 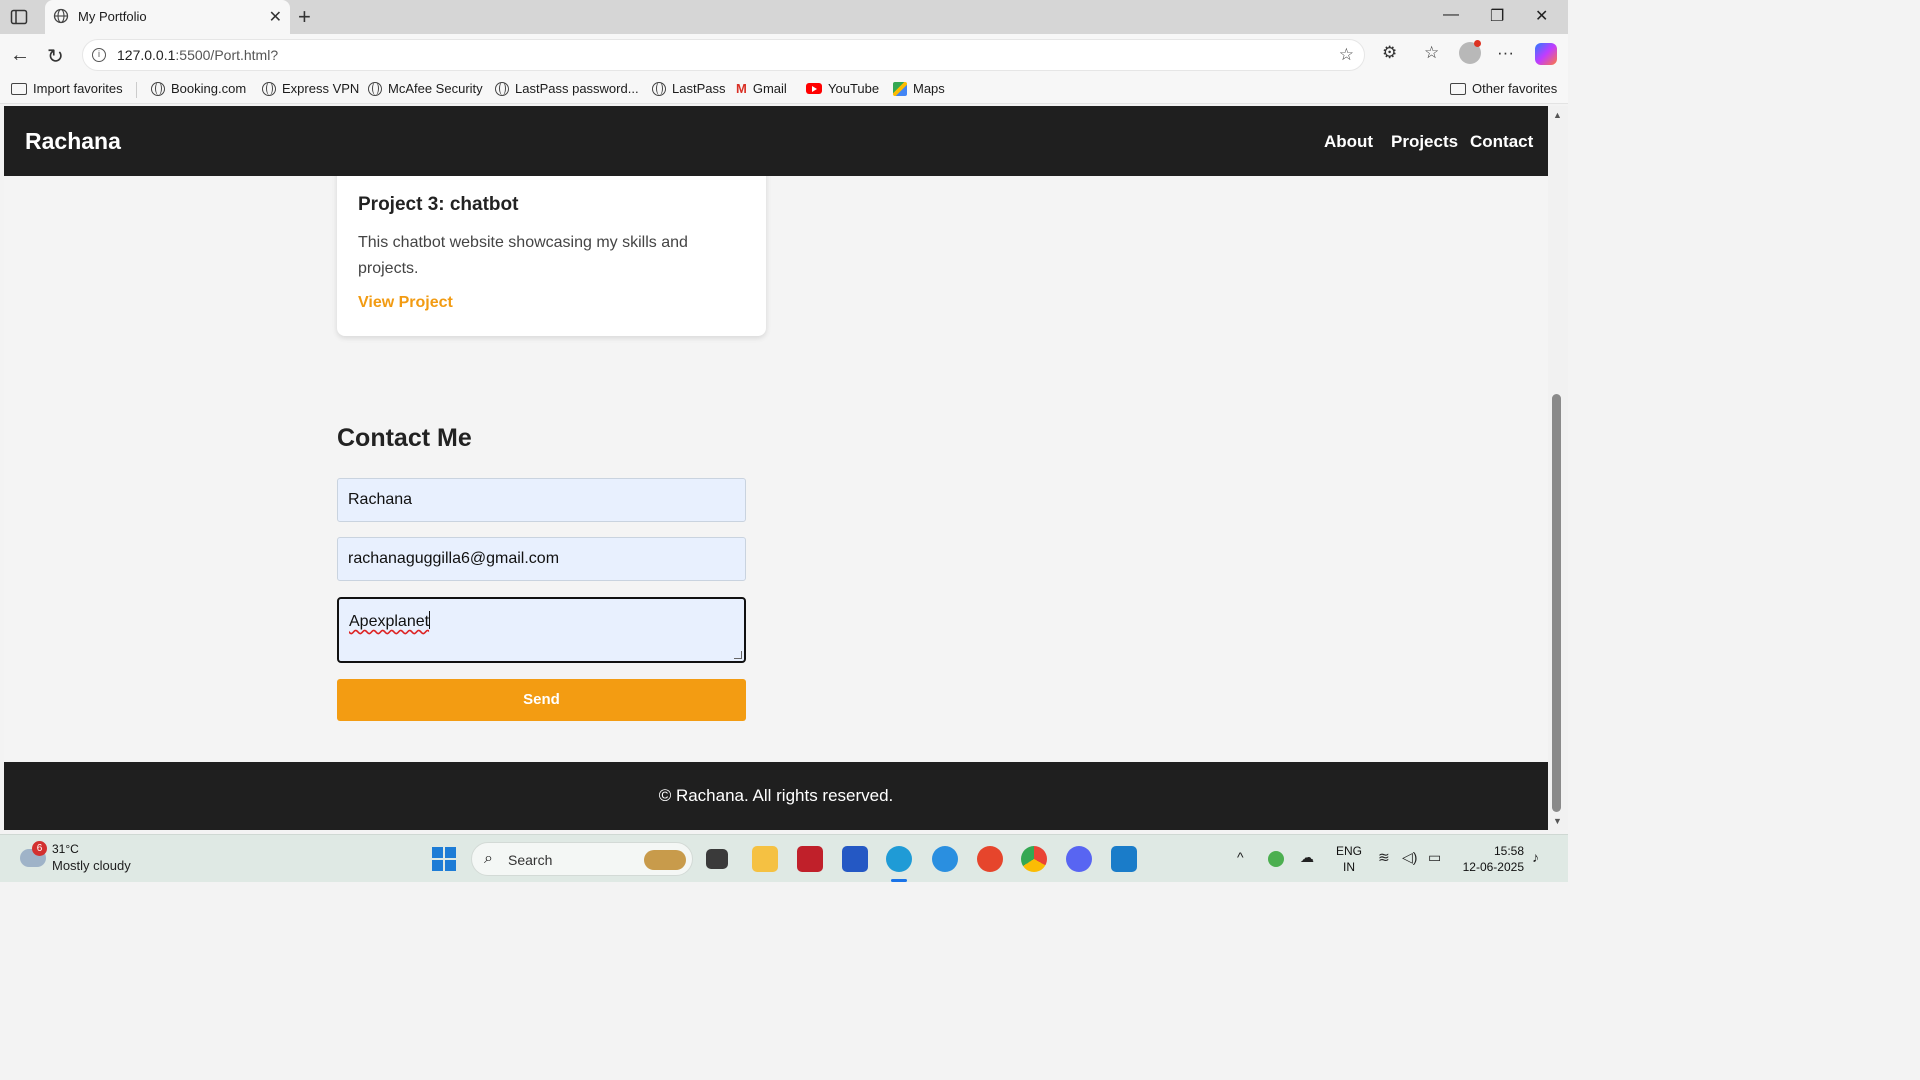 I want to click on back-icon: ←, so click(x=20, y=55).